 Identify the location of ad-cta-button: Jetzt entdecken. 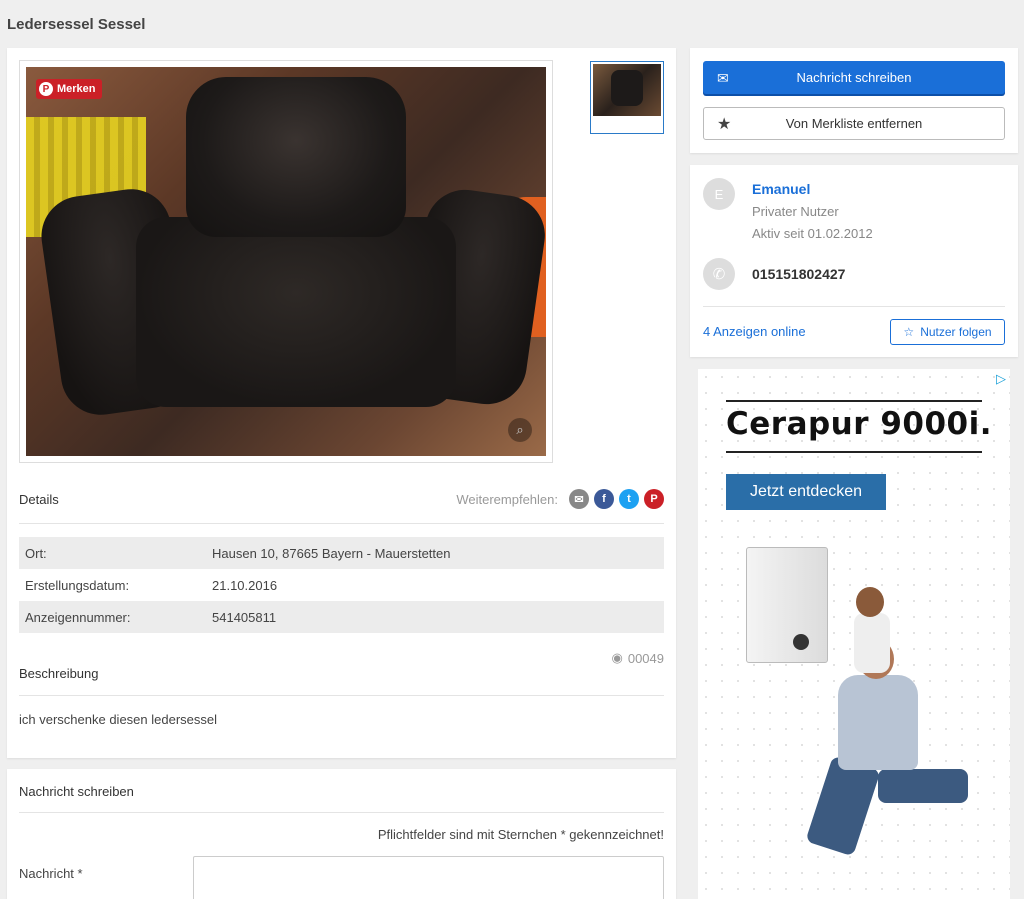
(806, 492).